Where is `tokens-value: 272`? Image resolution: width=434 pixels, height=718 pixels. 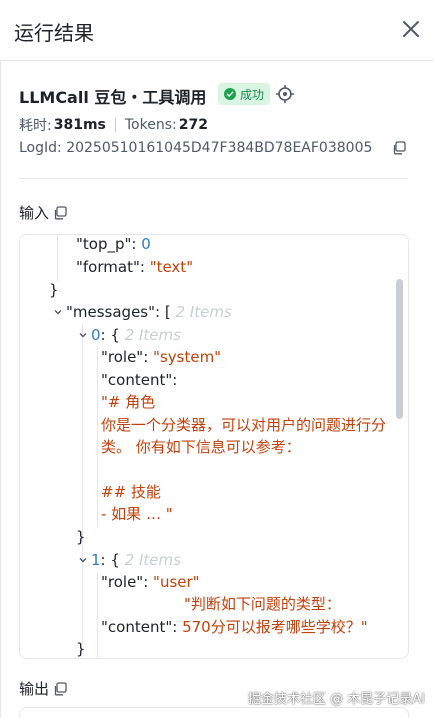
tokens-value: 272 is located at coordinates (193, 125).